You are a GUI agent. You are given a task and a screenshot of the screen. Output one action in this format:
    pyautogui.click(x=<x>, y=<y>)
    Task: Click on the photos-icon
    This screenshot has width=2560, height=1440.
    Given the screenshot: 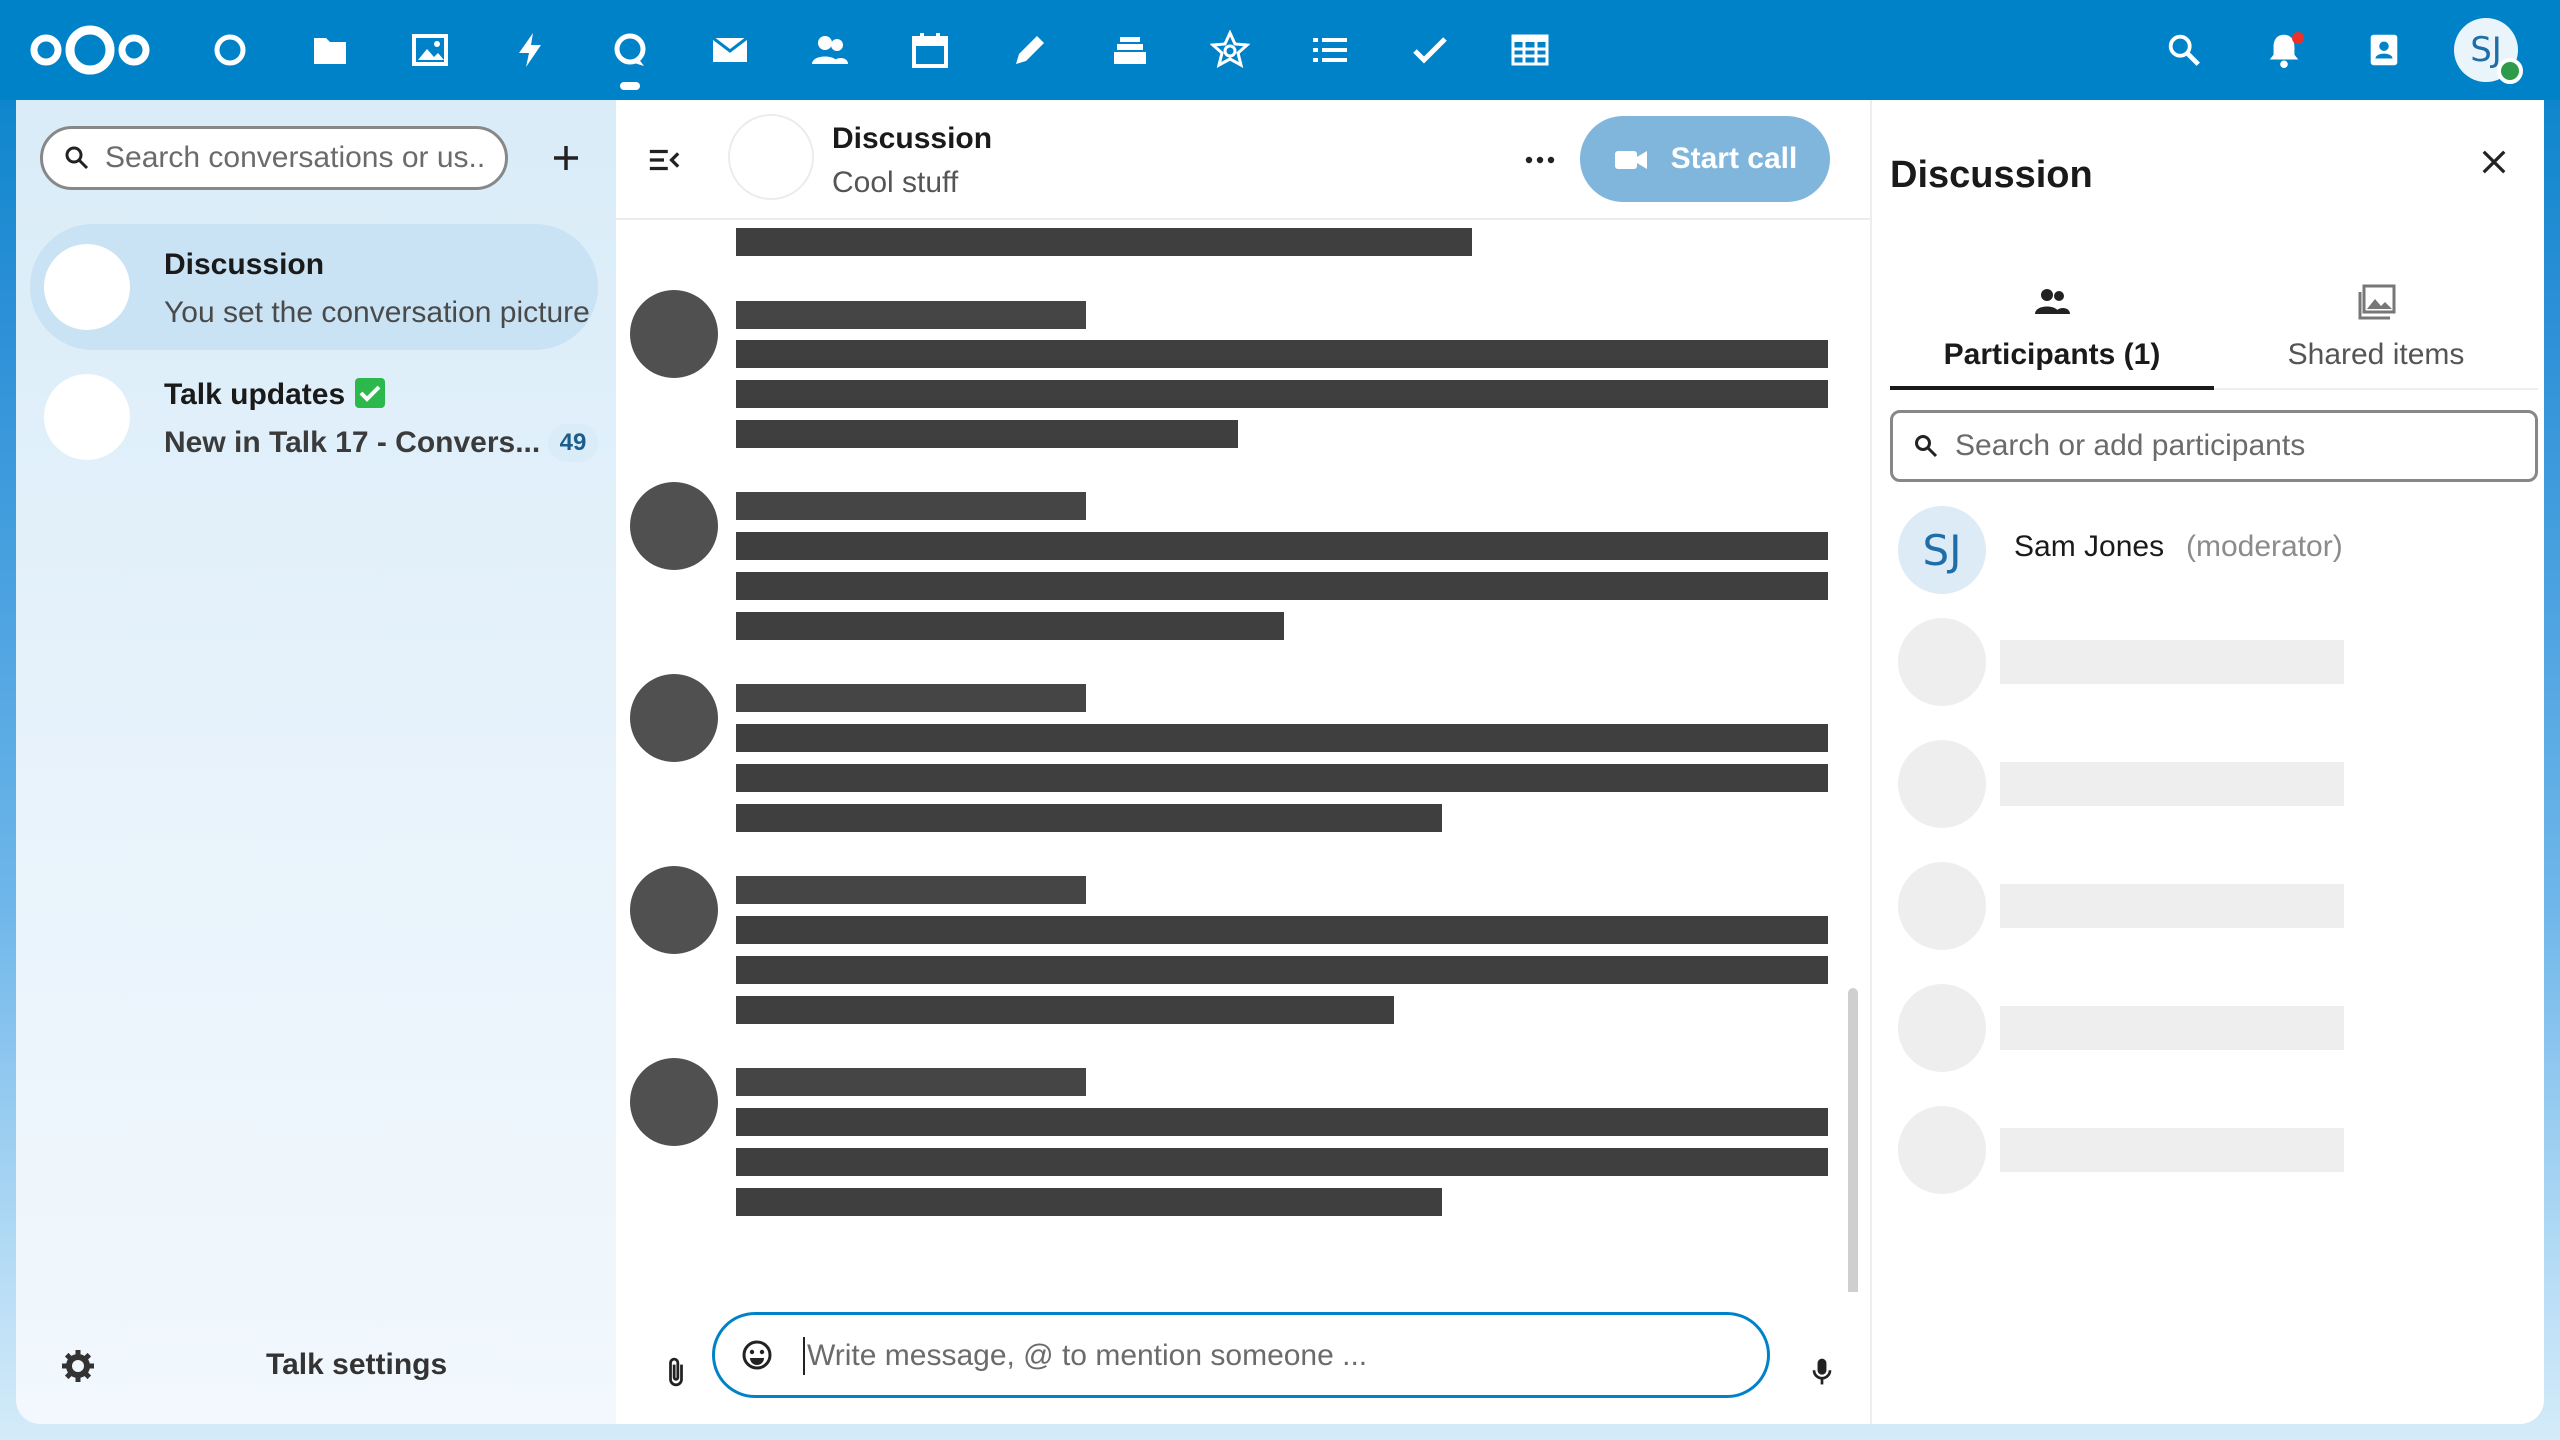 What is the action you would take?
    pyautogui.click(x=430, y=50)
    